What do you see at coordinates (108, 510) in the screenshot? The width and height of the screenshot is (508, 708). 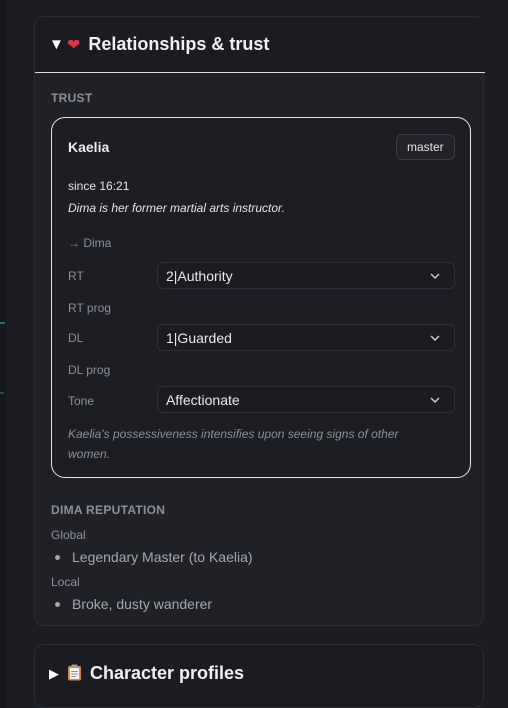 I see `reputation-section-label: DIMA REPUTATION` at bounding box center [108, 510].